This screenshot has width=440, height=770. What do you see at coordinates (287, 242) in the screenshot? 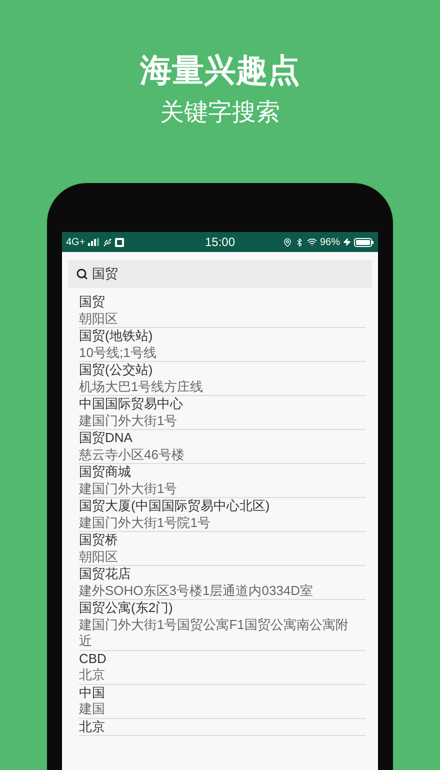
I see `location-icon` at bounding box center [287, 242].